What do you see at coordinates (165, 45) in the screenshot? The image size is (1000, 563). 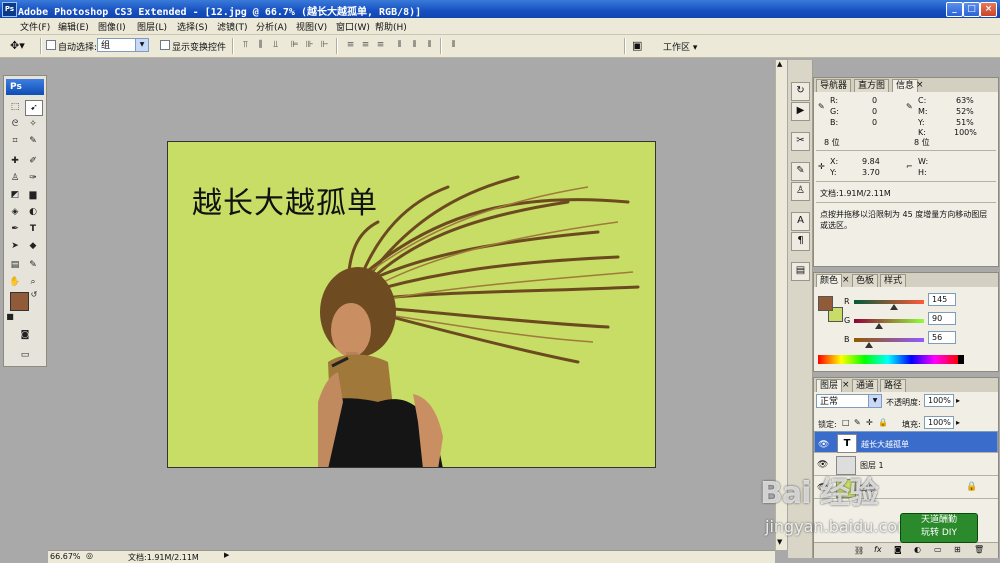 I see `show-transform-checkbox` at bounding box center [165, 45].